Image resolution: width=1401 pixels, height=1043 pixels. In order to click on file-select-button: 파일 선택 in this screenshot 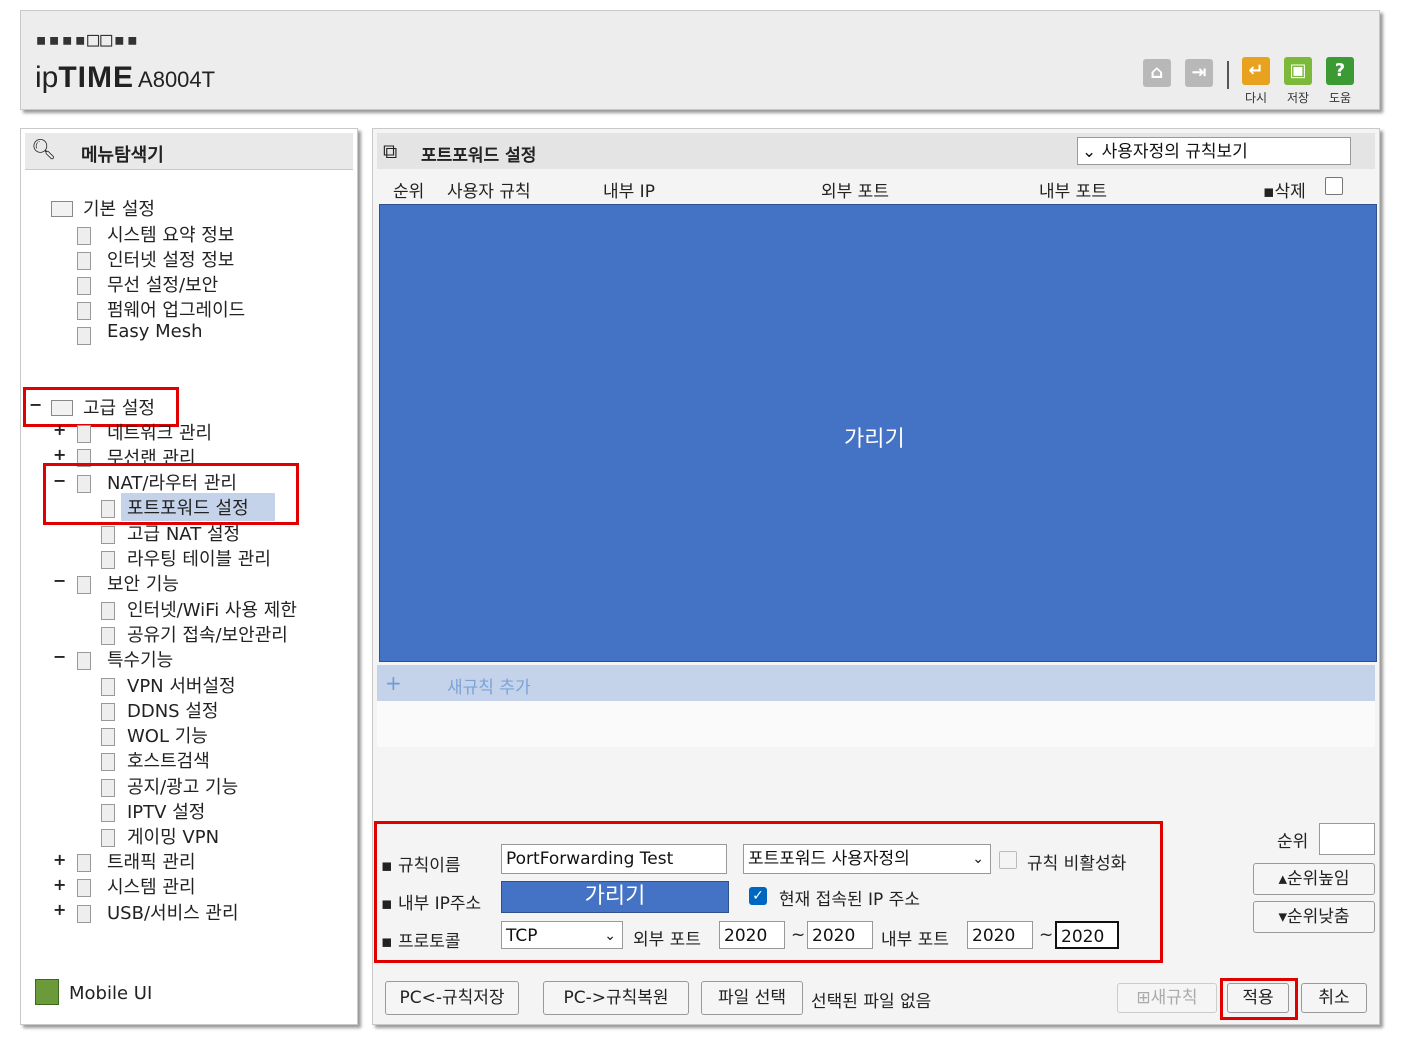, I will do `click(752, 998)`.